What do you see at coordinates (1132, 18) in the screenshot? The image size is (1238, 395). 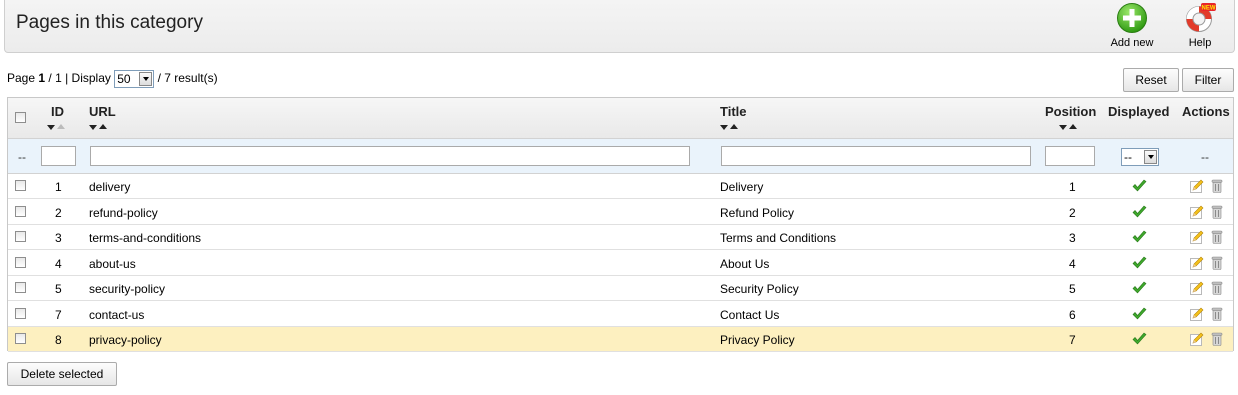 I see `plus-circle-icon` at bounding box center [1132, 18].